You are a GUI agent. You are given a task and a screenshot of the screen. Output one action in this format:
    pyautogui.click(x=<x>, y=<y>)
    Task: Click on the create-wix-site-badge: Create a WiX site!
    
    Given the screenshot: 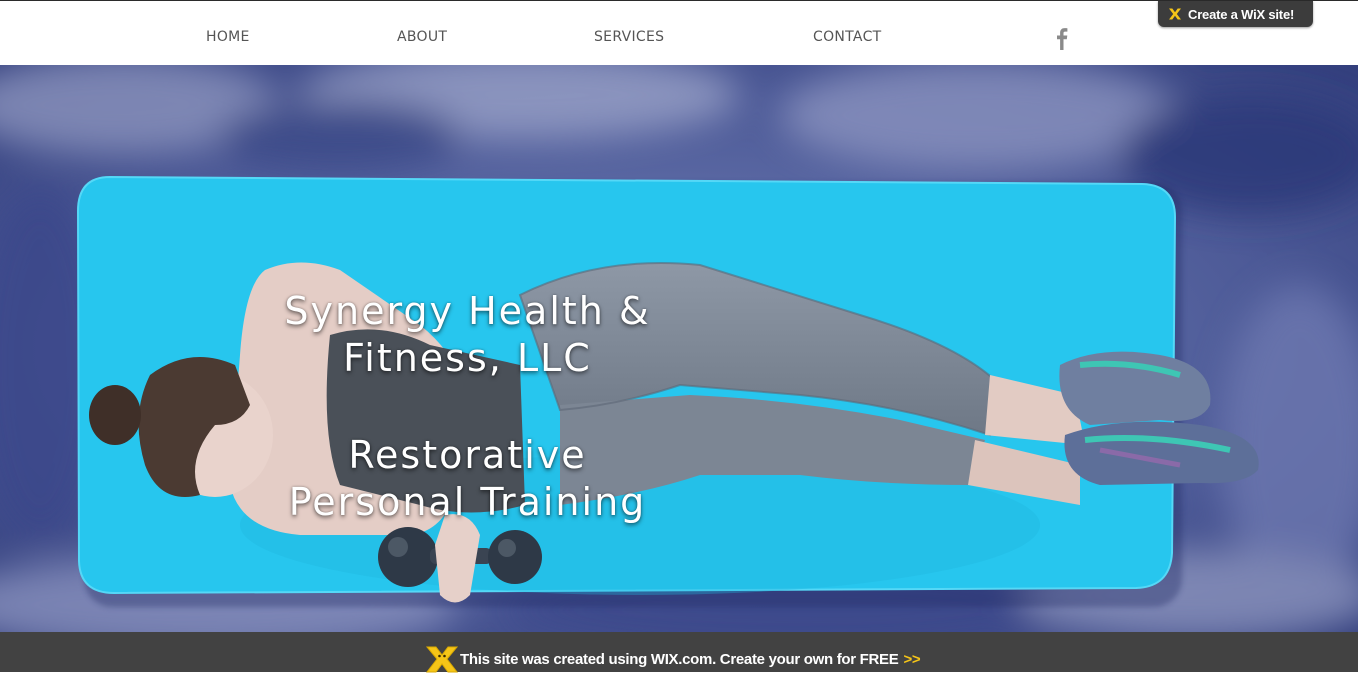 What is the action you would take?
    pyautogui.click(x=1235, y=14)
    